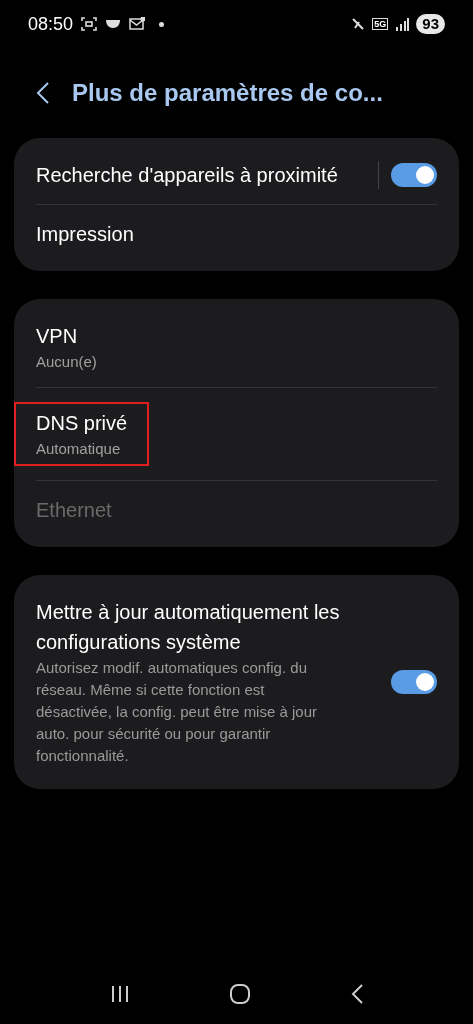 The width and height of the screenshot is (473, 1024). What do you see at coordinates (207, 627) in the screenshot?
I see `setting-title: Mettre à jour automatiquement les configurations système` at bounding box center [207, 627].